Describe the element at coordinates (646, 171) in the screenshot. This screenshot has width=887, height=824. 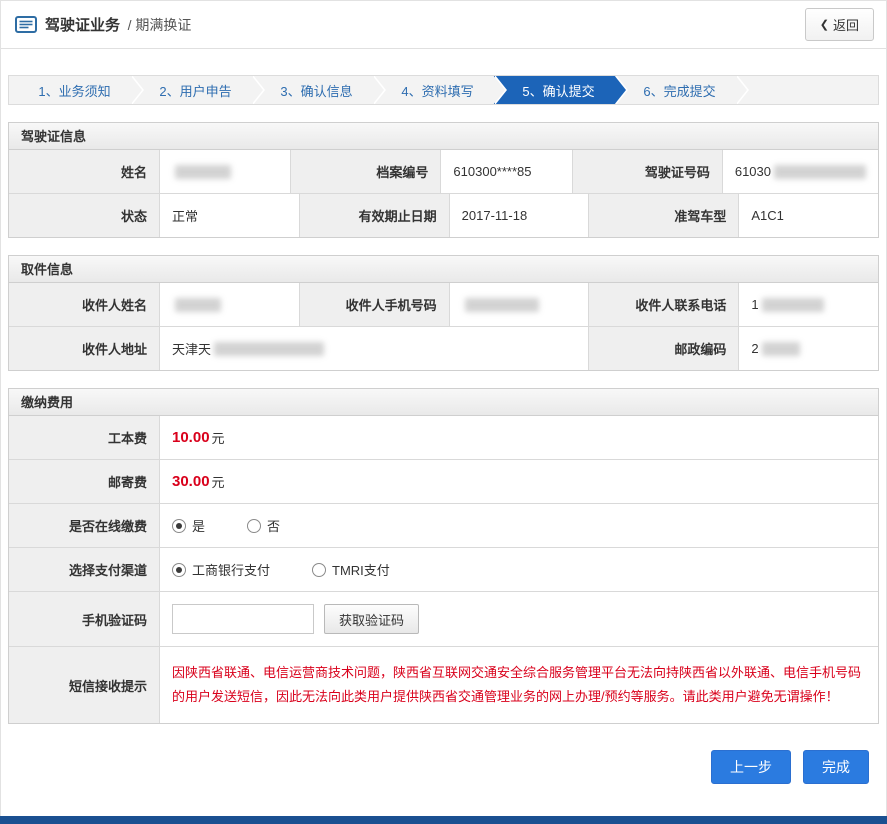
I see `license-no-label: 驾驶证号码` at that location.